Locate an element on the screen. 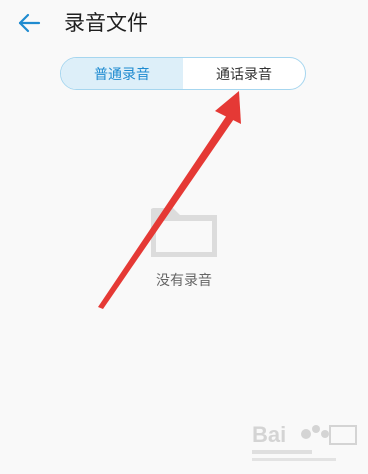 The height and width of the screenshot is (474, 368). page-title: 录音文件 is located at coordinates (106, 23).